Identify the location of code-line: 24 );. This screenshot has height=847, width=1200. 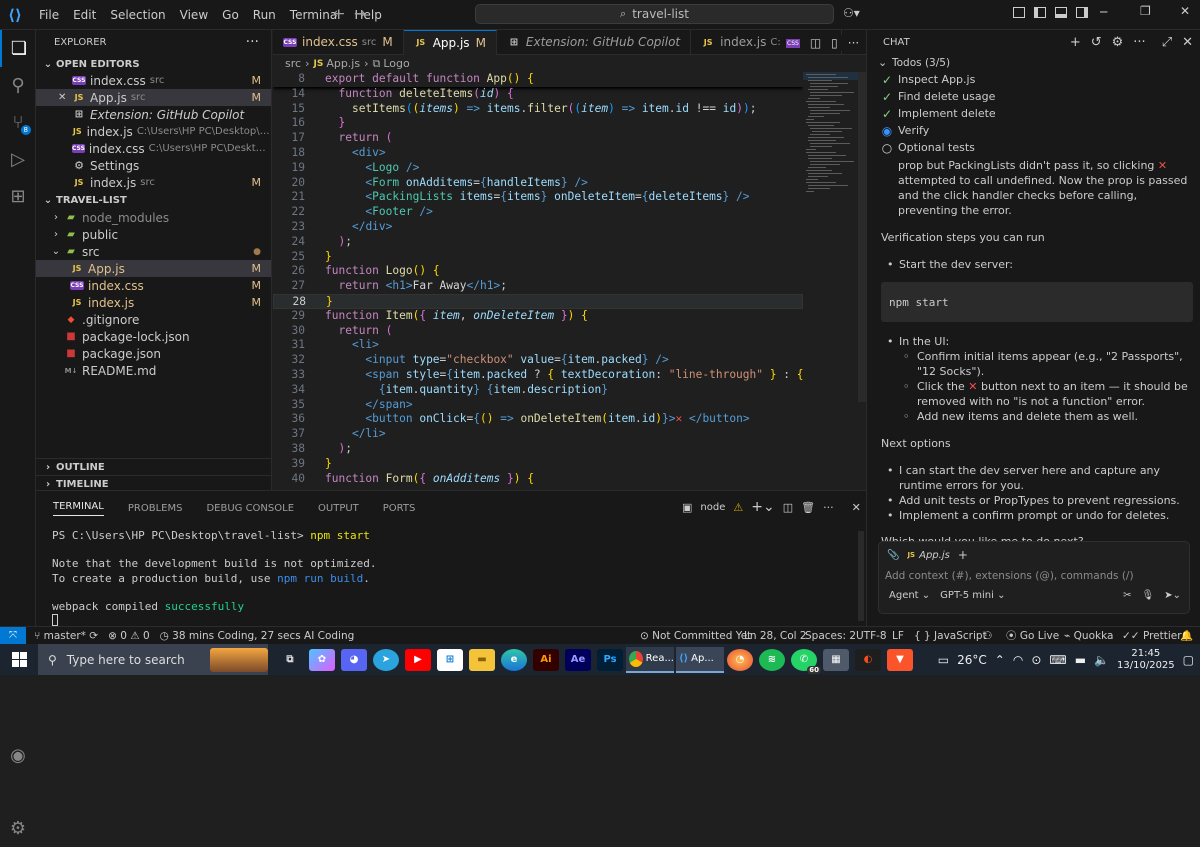
(538, 242).